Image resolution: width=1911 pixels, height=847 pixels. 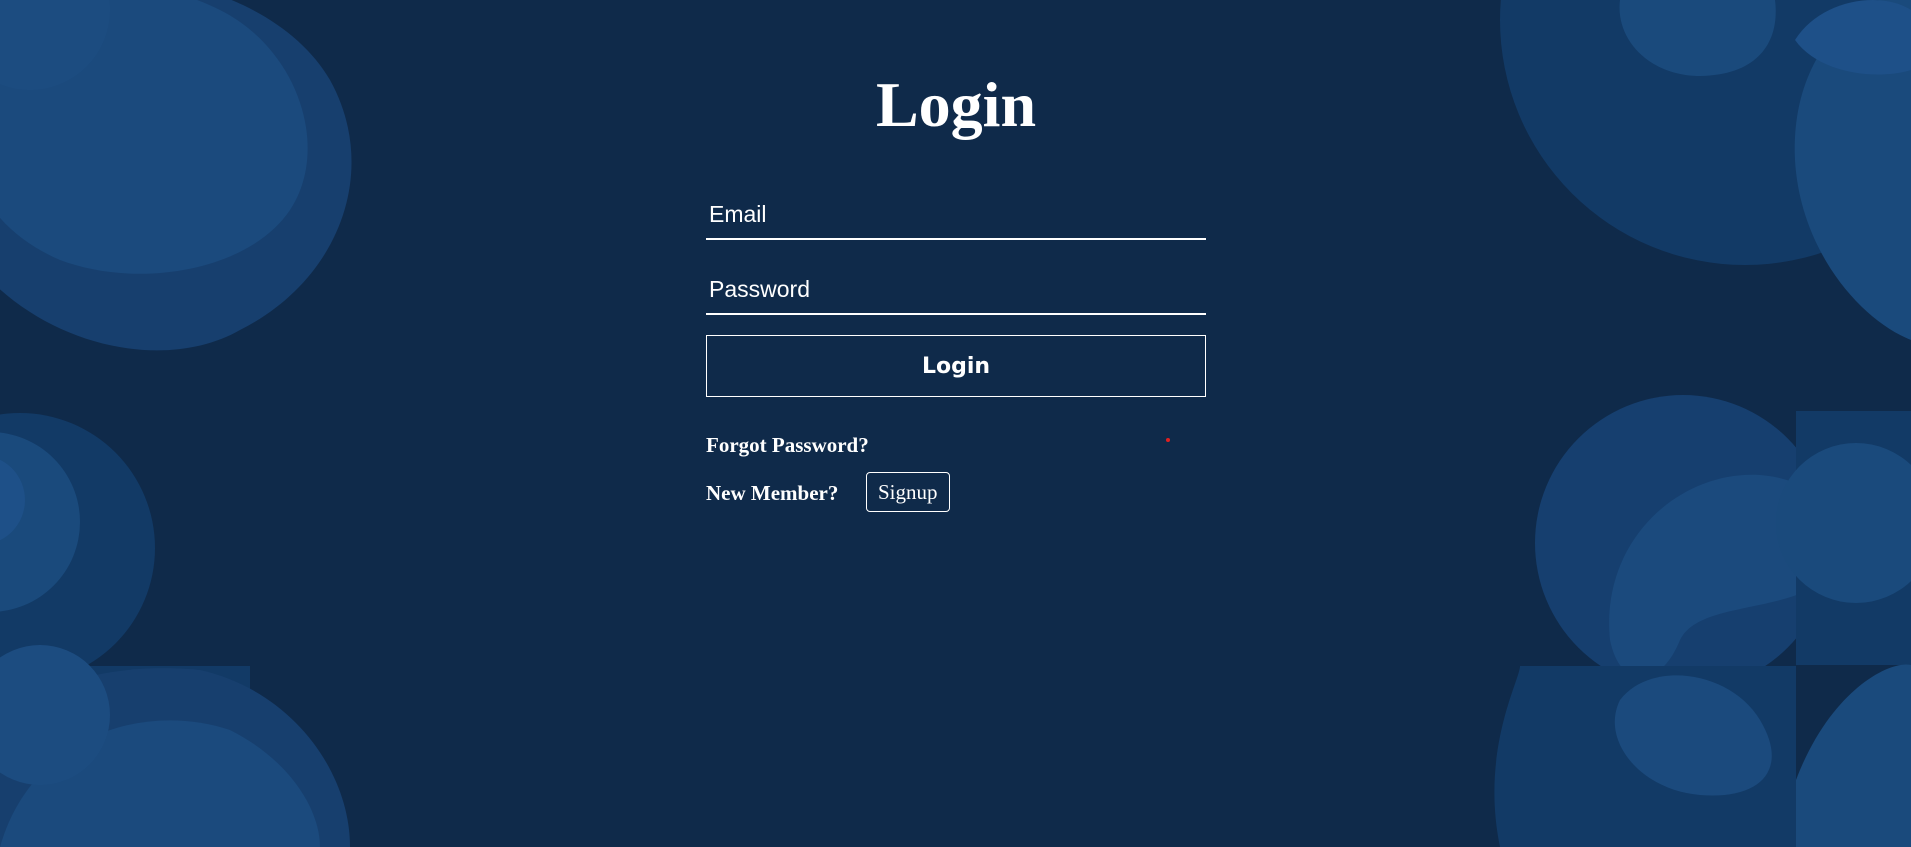 I want to click on email-field, so click(x=956, y=214).